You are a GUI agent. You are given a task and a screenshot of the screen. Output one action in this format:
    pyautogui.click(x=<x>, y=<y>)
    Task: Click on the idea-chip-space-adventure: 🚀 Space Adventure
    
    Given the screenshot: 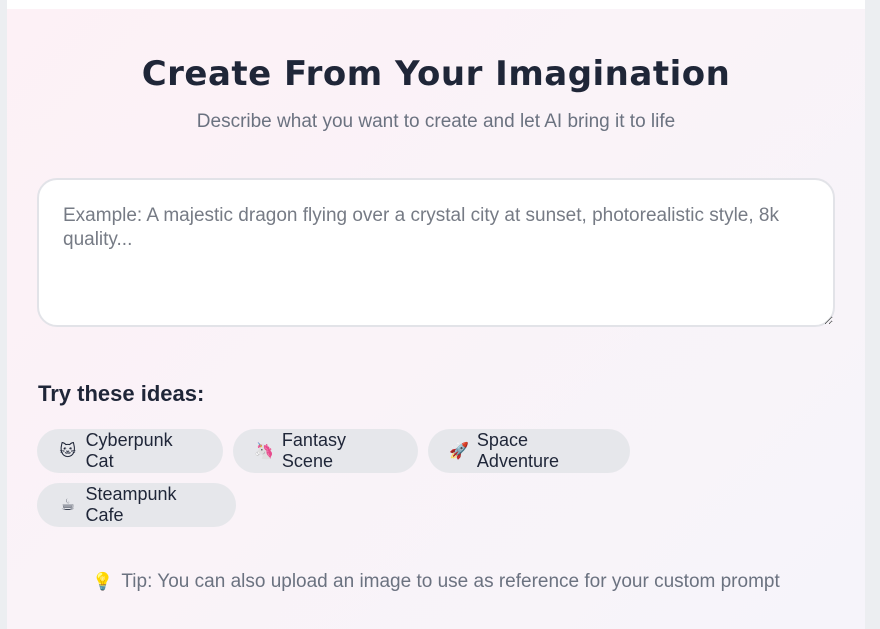 What is the action you would take?
    pyautogui.click(x=529, y=451)
    